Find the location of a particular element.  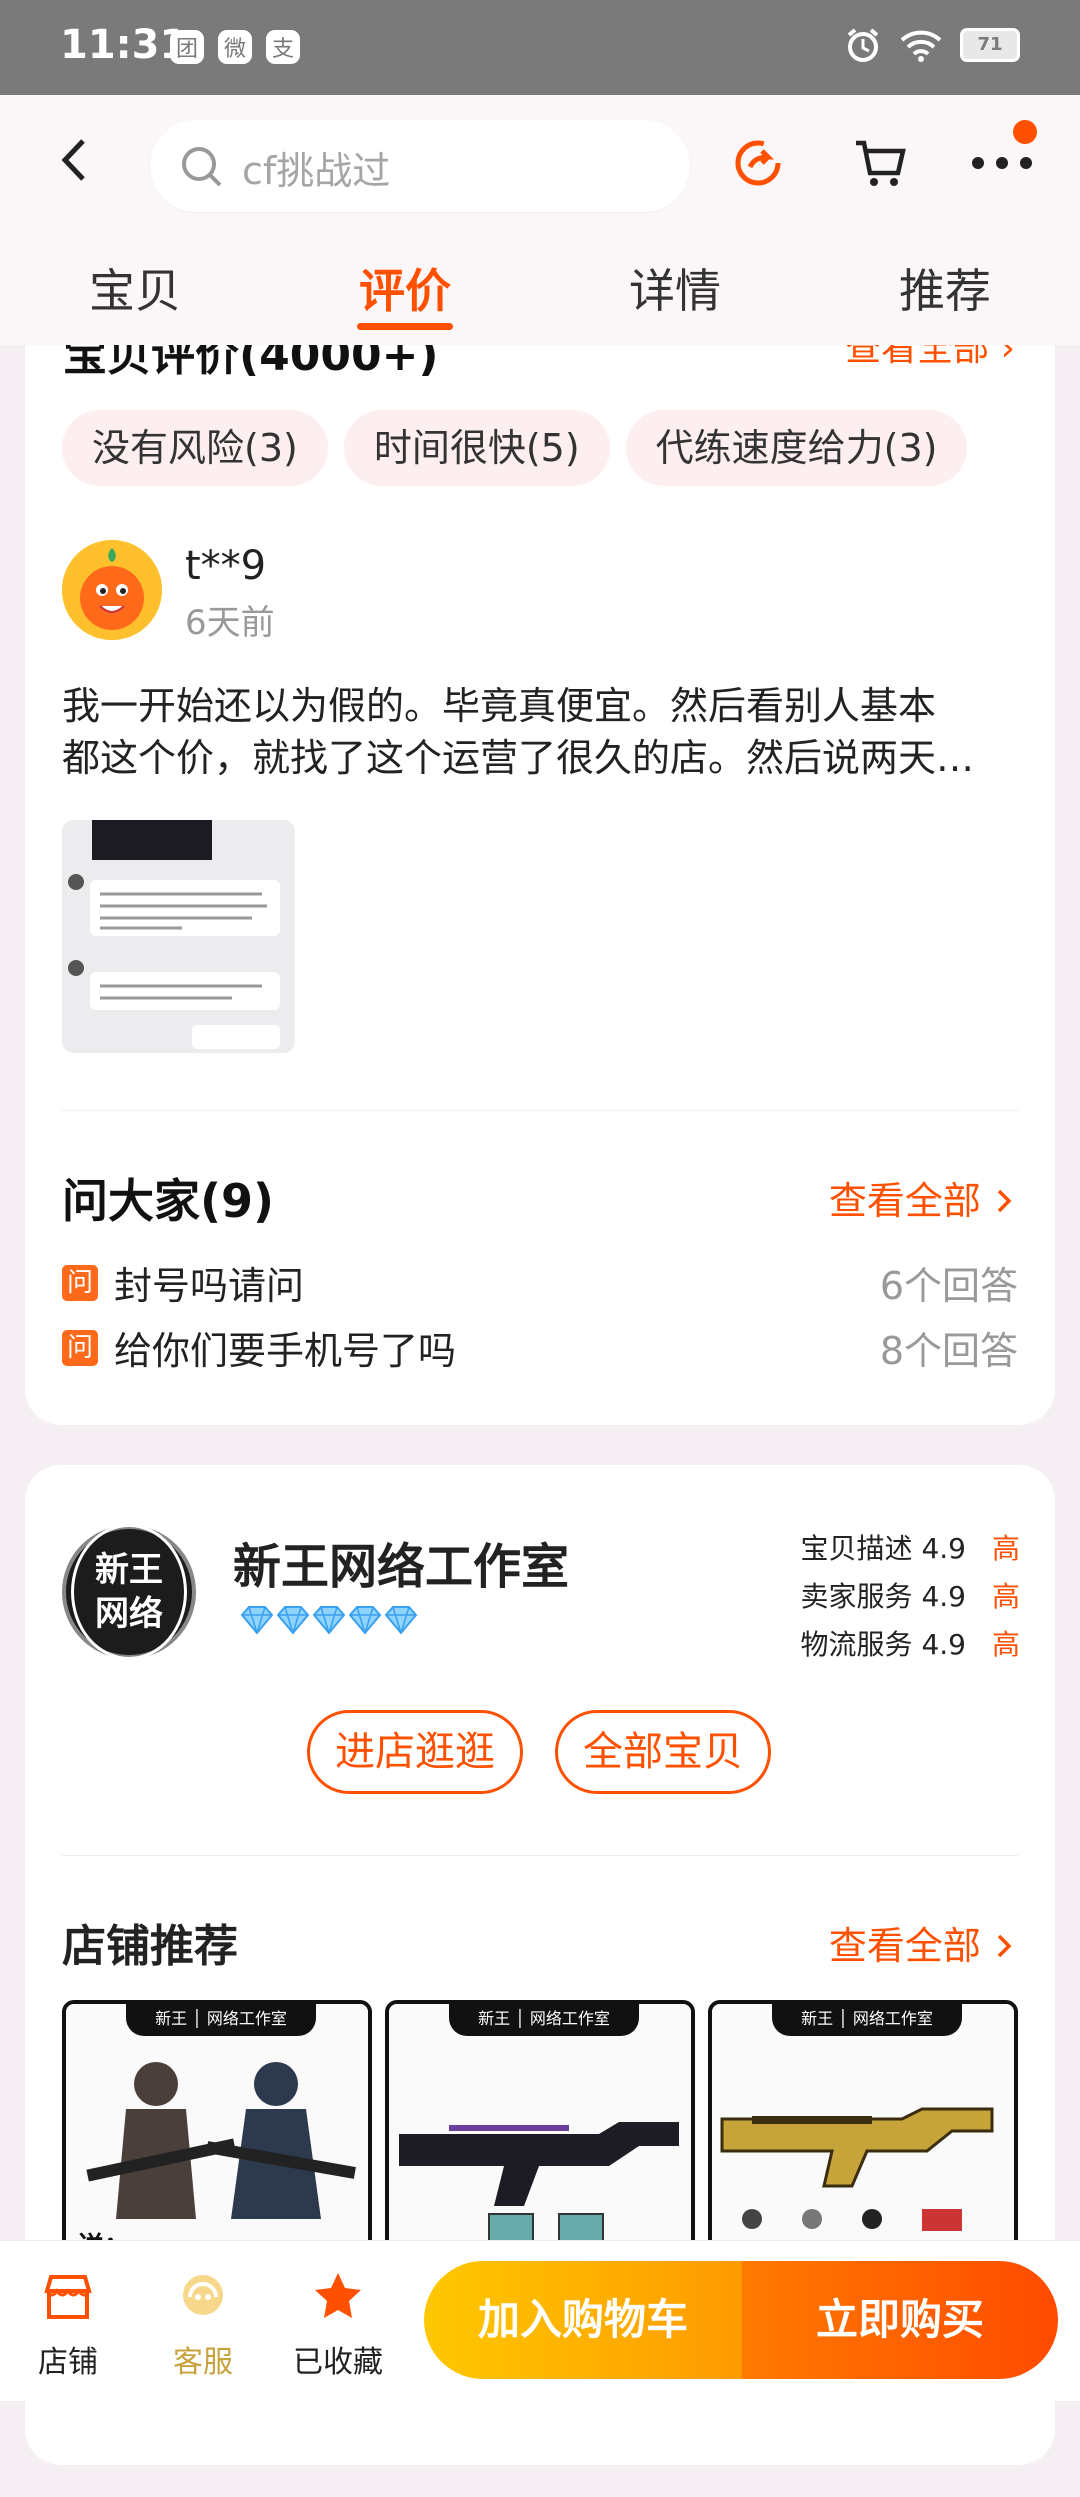

qa-view-all-label: 查看全部 is located at coordinates (904, 1201).